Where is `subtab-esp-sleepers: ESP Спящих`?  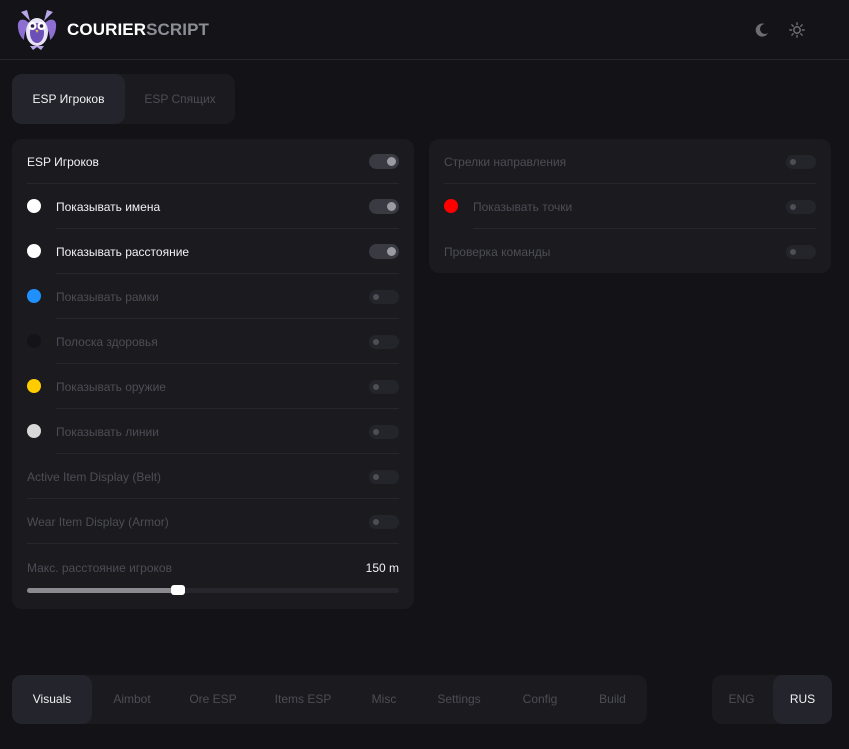
subtab-esp-sleepers: ESP Спящих is located at coordinates (180, 99).